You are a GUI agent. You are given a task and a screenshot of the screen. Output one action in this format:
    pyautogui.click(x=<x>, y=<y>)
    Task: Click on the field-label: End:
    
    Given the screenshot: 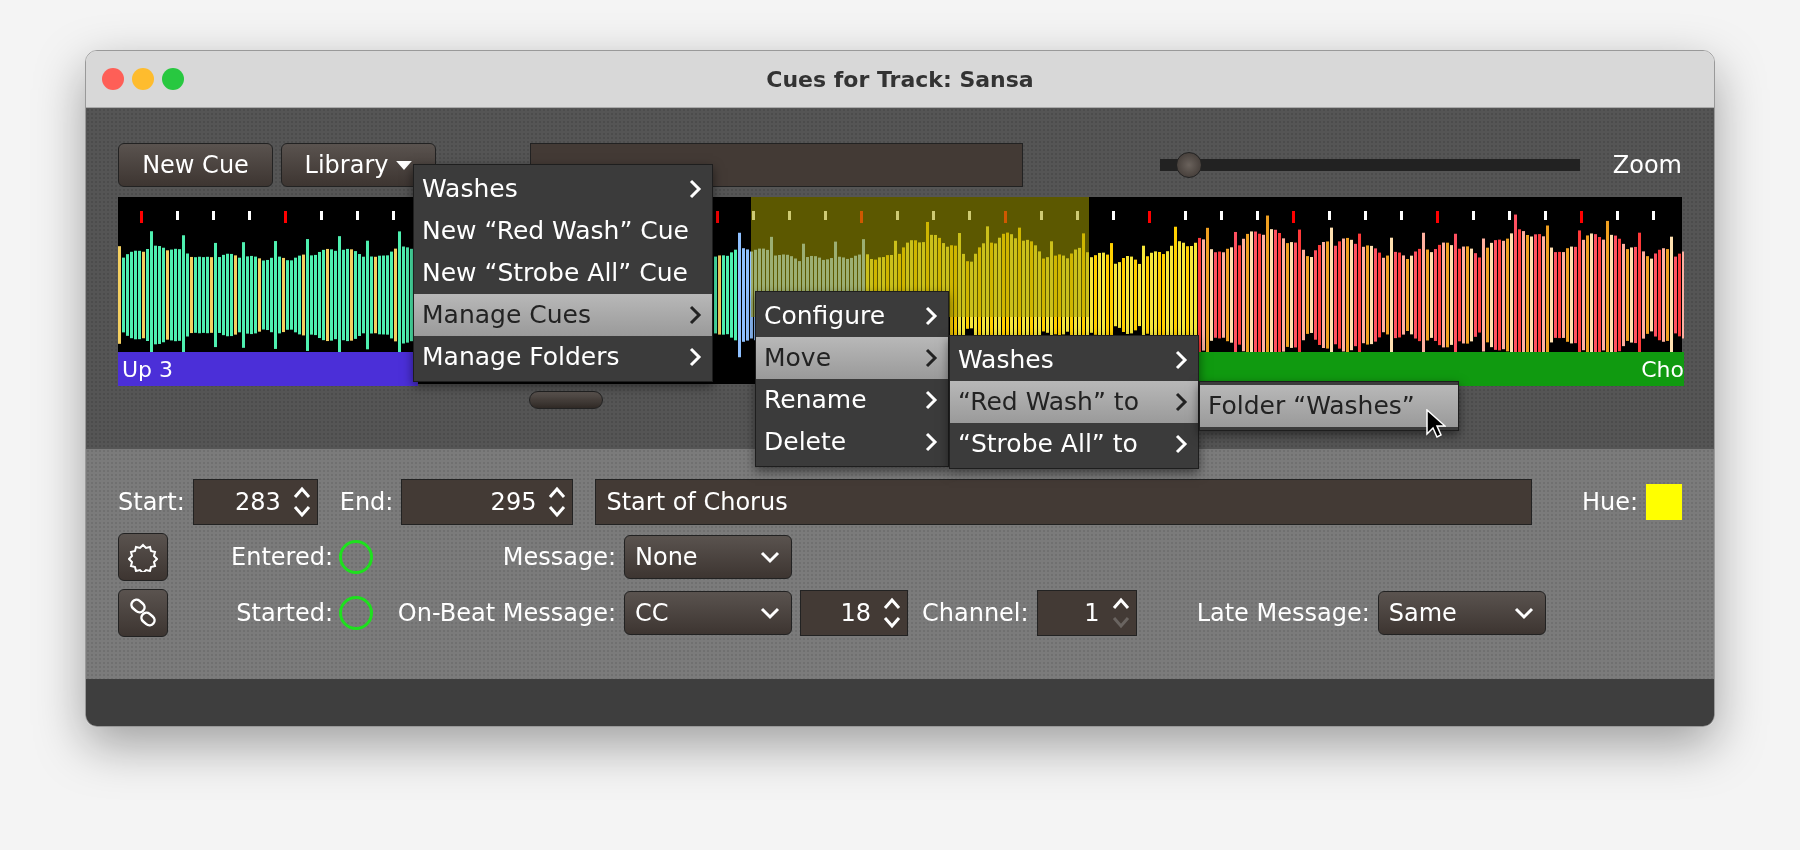 What is the action you would take?
    pyautogui.click(x=366, y=502)
    